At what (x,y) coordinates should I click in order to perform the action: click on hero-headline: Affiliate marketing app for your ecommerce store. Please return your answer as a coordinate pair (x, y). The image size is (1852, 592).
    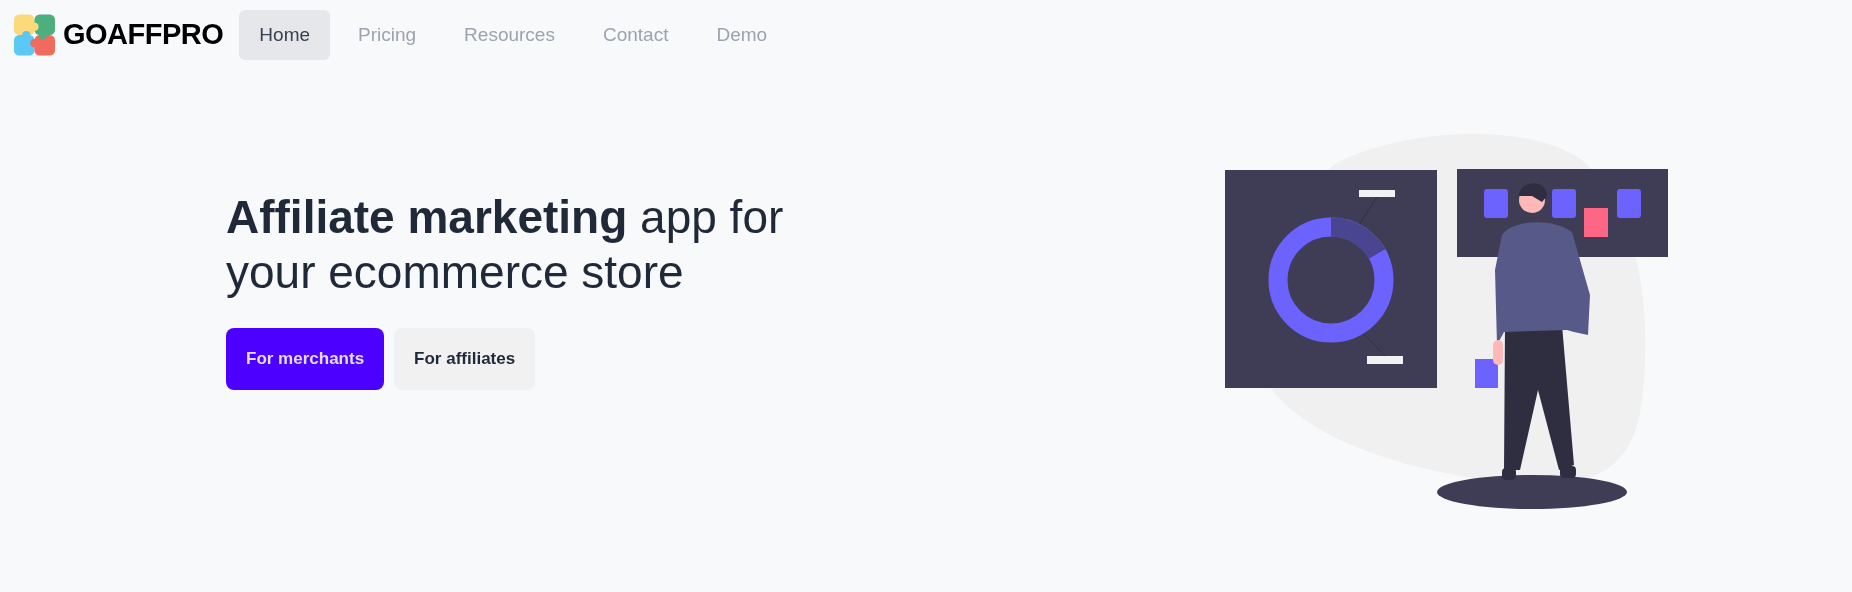
    Looking at the image, I should click on (505, 245).